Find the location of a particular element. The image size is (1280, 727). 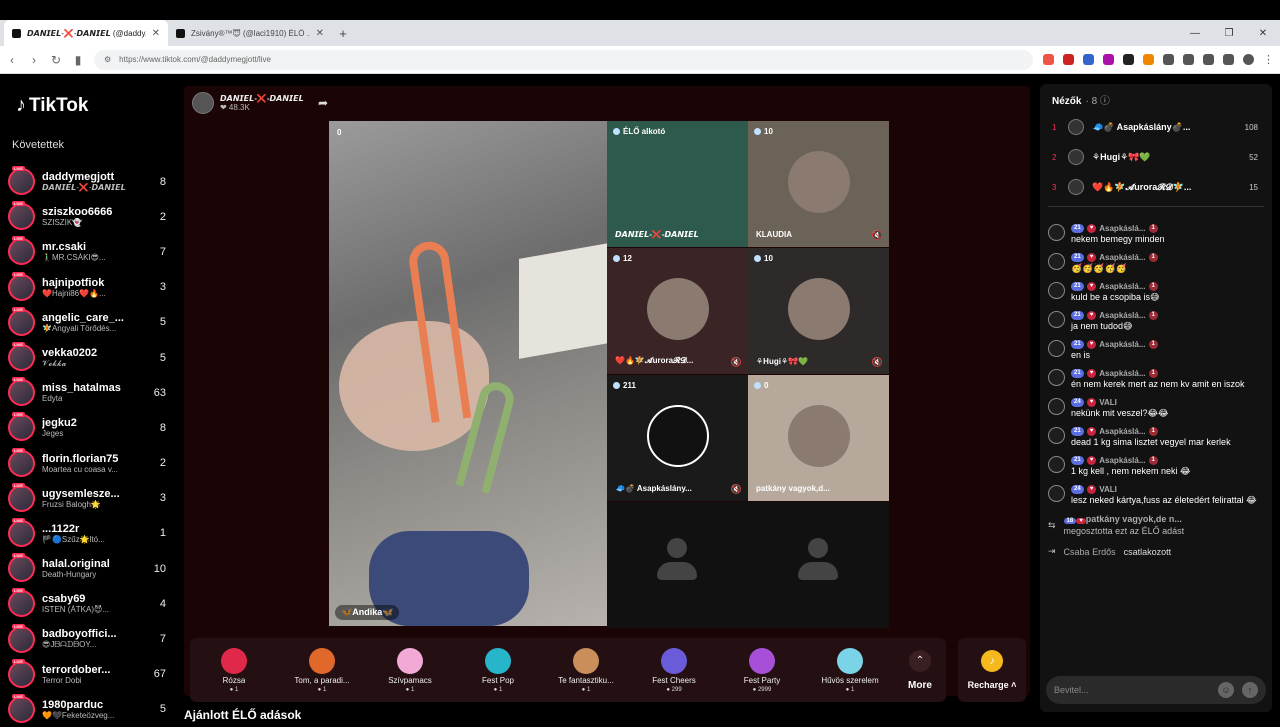

bookmark-icon: ▮ is located at coordinates (78, 60).